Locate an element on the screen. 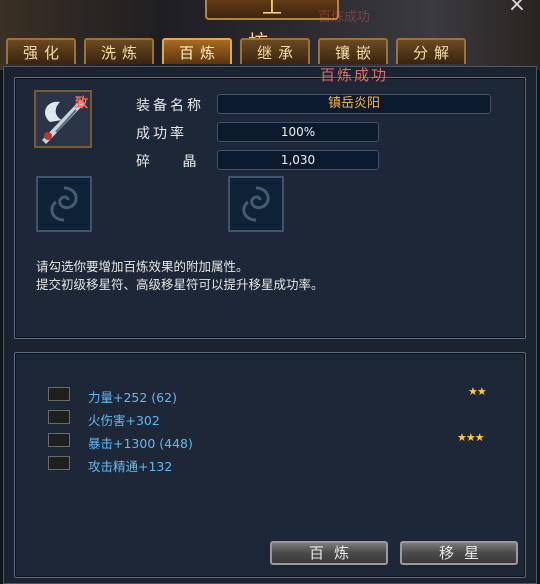  tab-inherit: 继承 is located at coordinates (275, 51).